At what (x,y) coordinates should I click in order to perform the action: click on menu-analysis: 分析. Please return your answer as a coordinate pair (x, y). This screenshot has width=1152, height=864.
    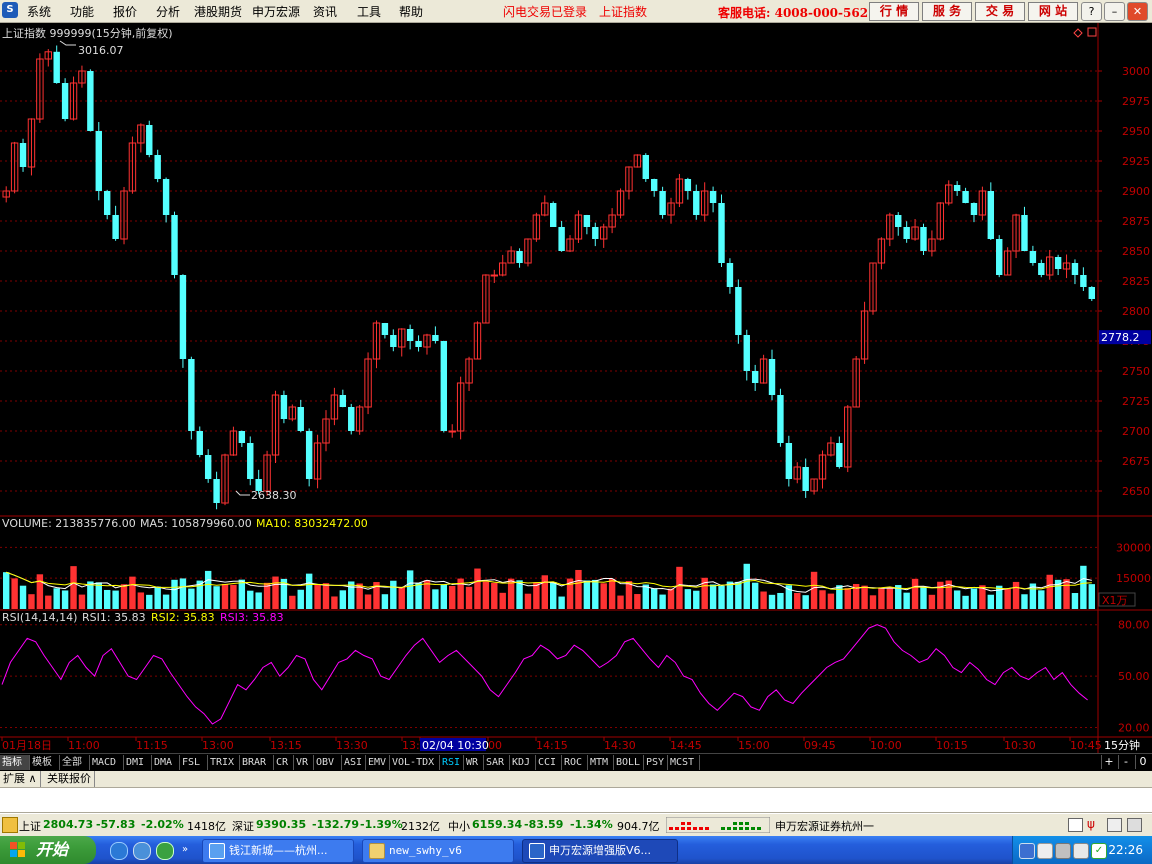
    Looking at the image, I should click on (168, 11).